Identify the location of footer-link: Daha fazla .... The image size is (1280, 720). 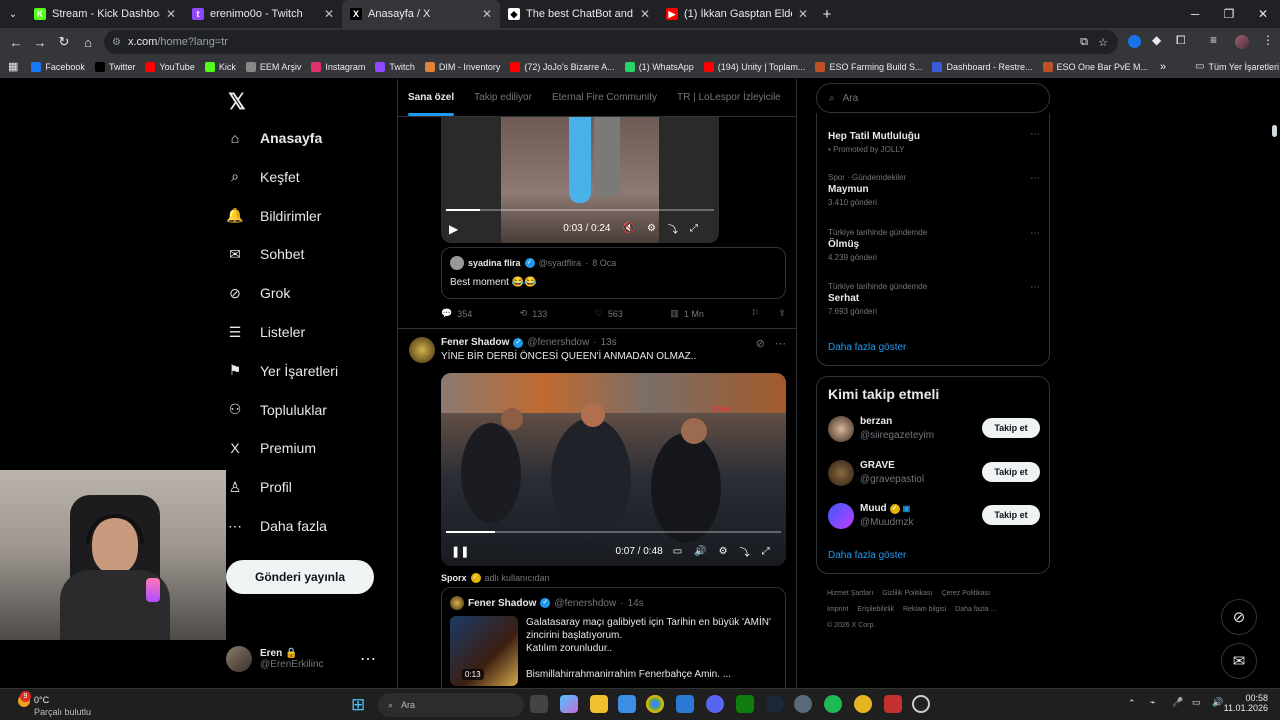
(975, 609).